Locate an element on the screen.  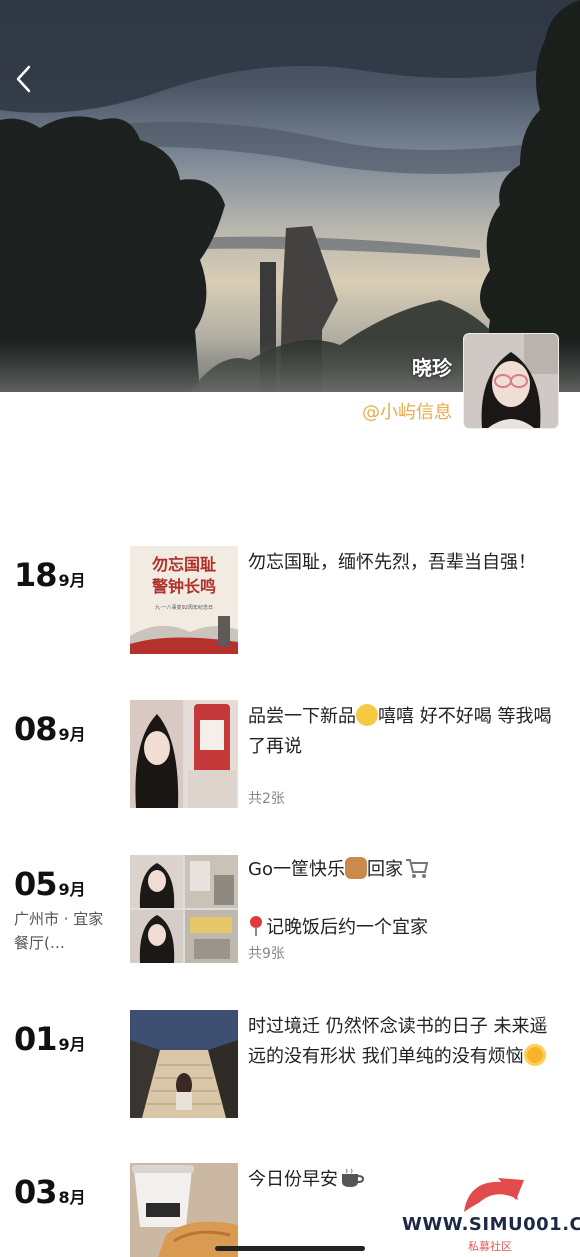
post-item: 01 9月 时过境迁 仍然怀念读书的日子 未来遥远的没有形状 我们单纯的没有烦恼 is located at coordinates (290, 1066).